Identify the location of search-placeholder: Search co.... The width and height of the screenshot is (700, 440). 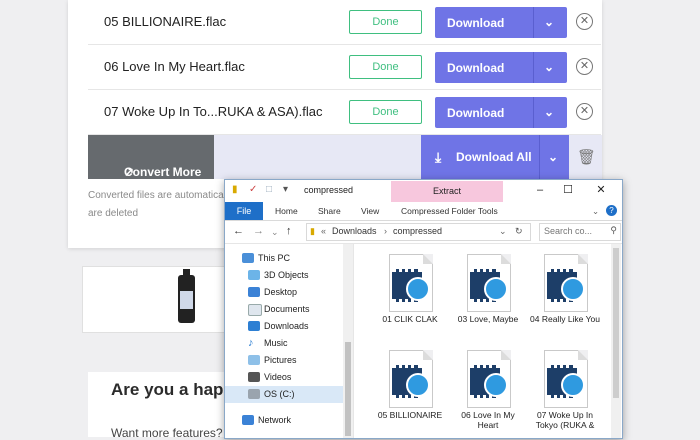
(568, 231).